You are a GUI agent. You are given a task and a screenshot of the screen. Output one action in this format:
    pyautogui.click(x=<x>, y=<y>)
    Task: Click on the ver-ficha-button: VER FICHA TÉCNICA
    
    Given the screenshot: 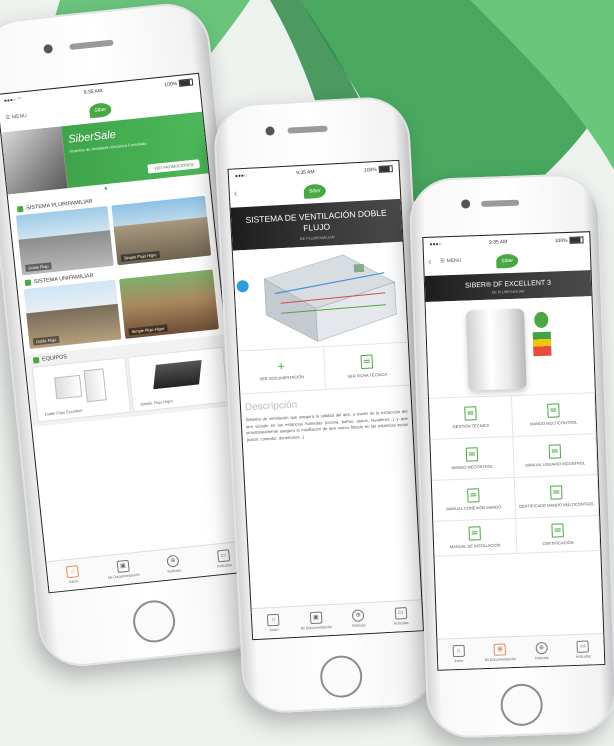 What is the action you would take?
    pyautogui.click(x=366, y=366)
    